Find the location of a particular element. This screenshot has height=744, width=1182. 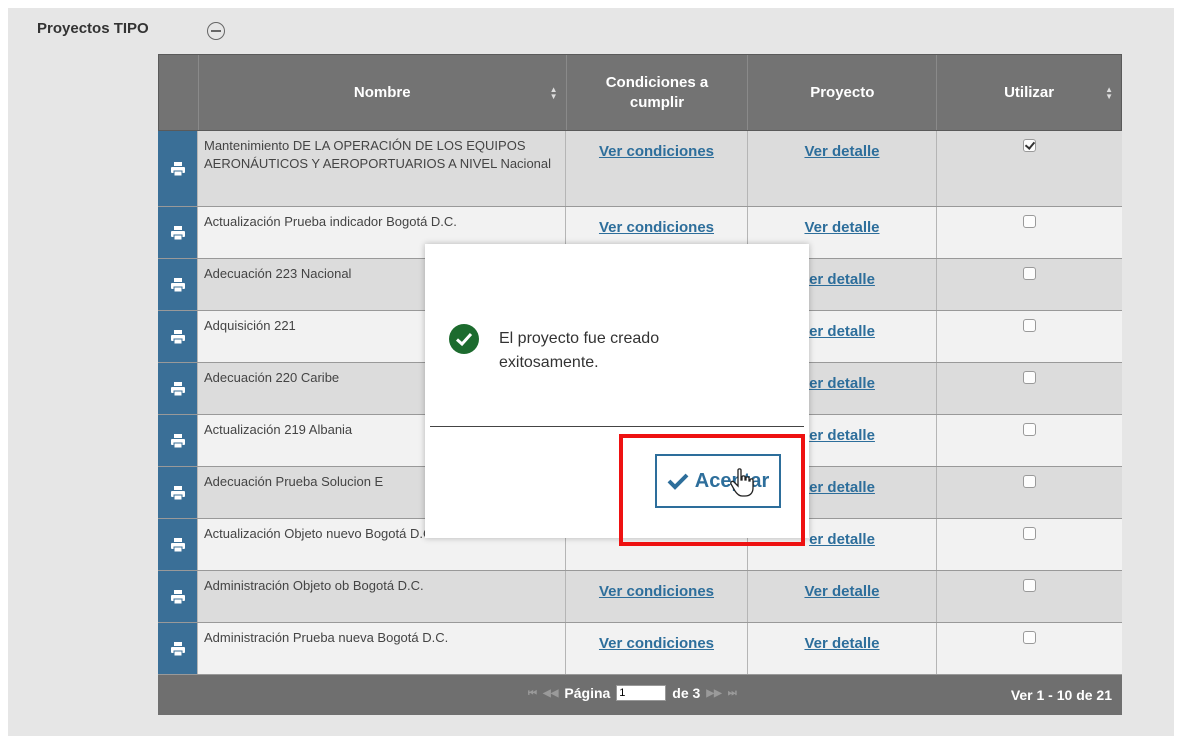

dialog-message: El proyecto fue creado exitosamente. is located at coordinates (579, 350).